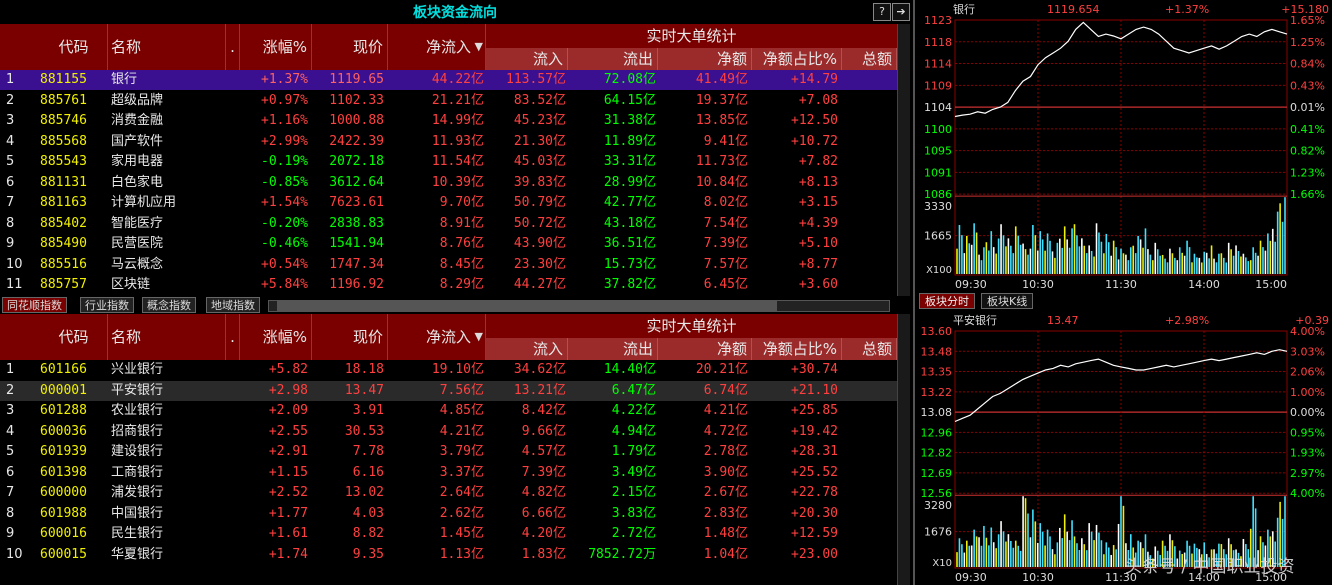 The height and width of the screenshot is (585, 1332). I want to click on row-outflow: 2.15亿, so click(633, 492).